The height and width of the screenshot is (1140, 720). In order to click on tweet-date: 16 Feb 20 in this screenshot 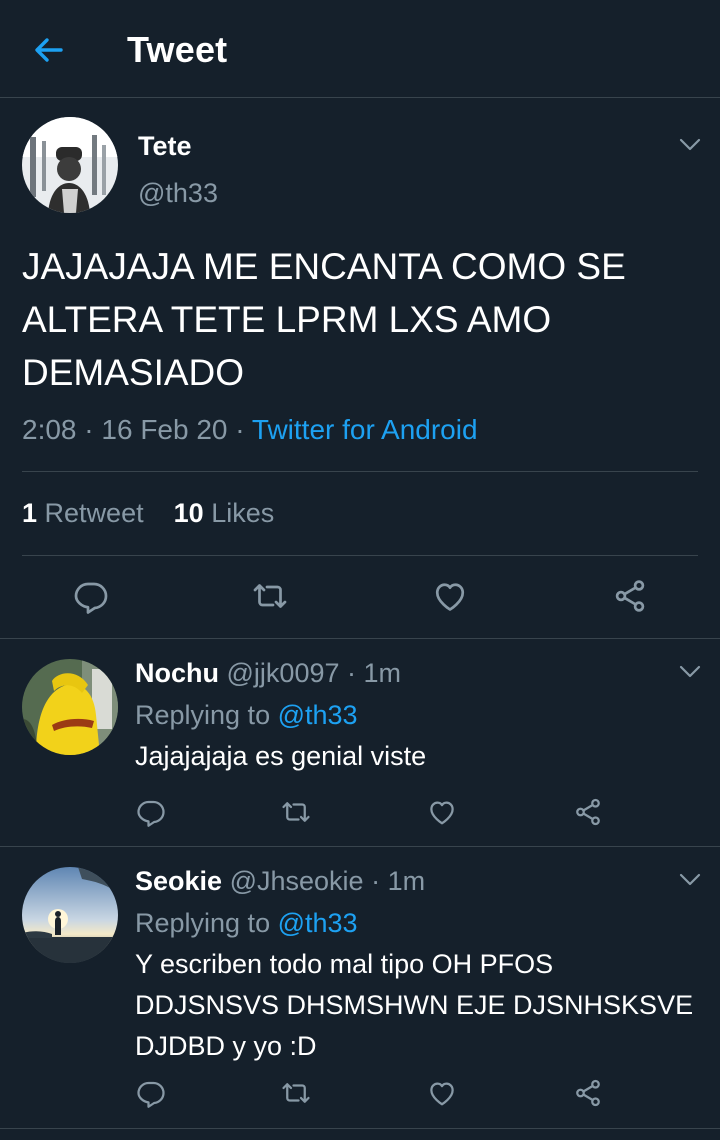, I will do `click(164, 429)`.